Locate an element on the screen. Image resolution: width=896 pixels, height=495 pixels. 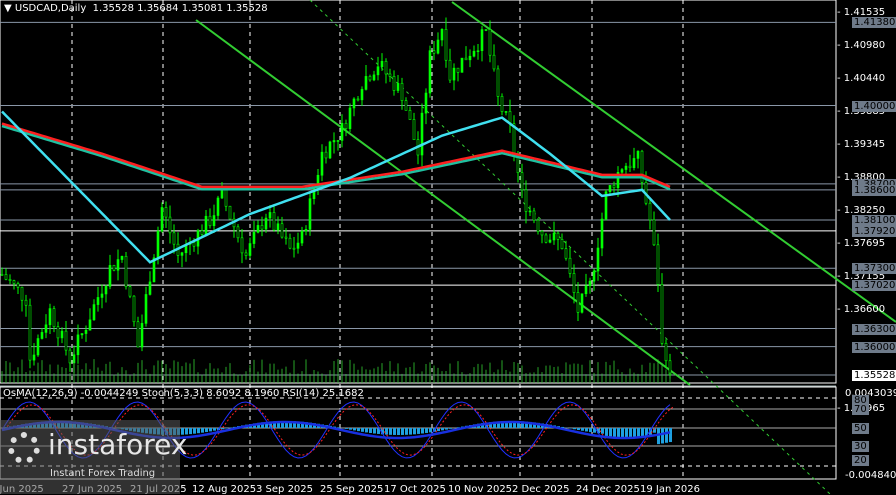
price-axis-label: - 1.39345 is located at coordinates (861, 145).